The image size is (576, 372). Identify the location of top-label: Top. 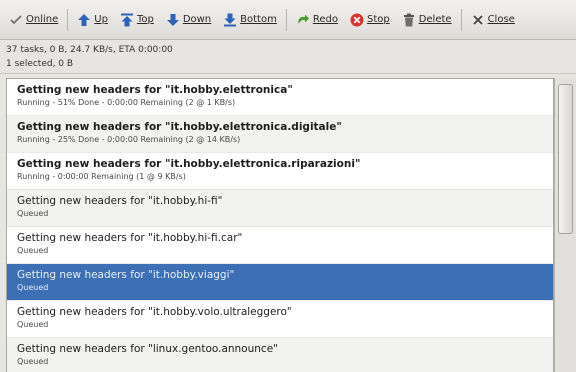
(145, 19).